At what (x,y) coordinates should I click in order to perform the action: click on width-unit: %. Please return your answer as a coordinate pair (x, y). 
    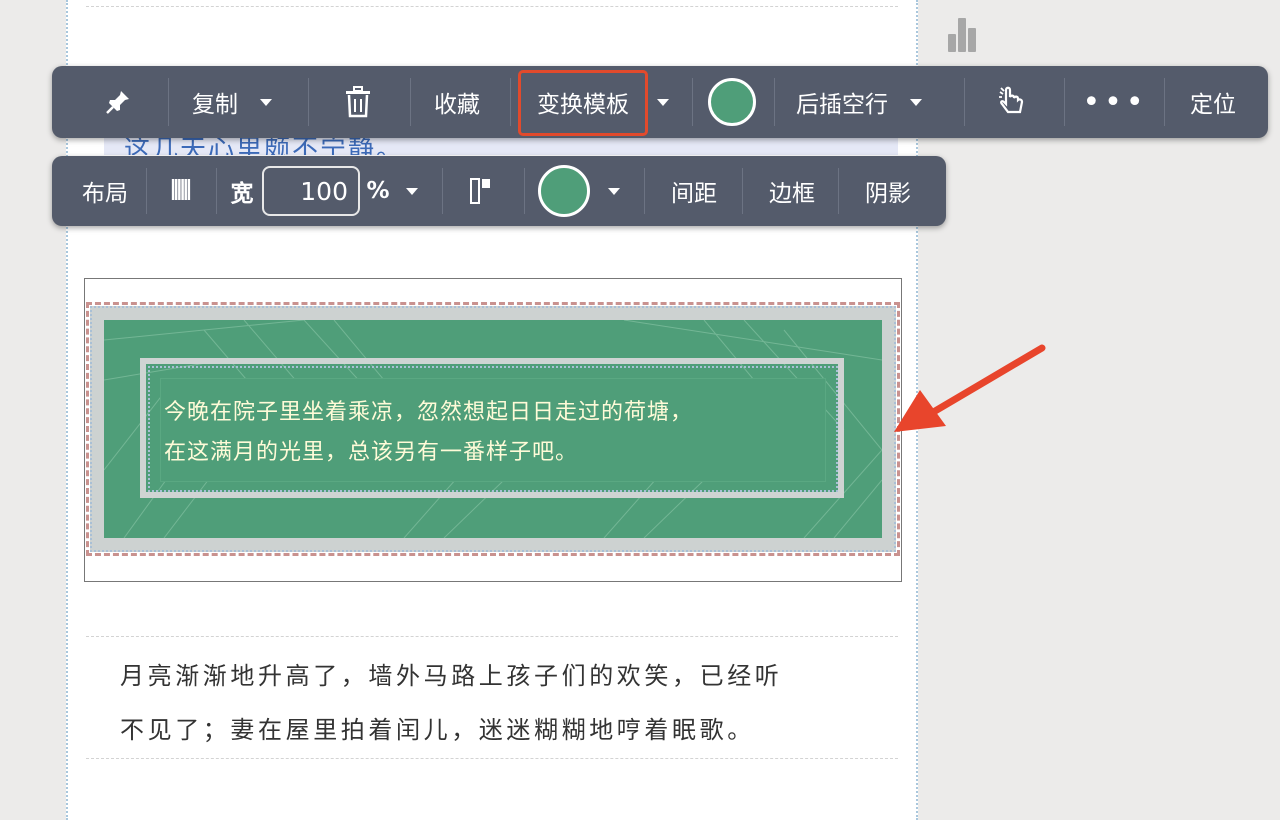
    Looking at the image, I should click on (378, 191).